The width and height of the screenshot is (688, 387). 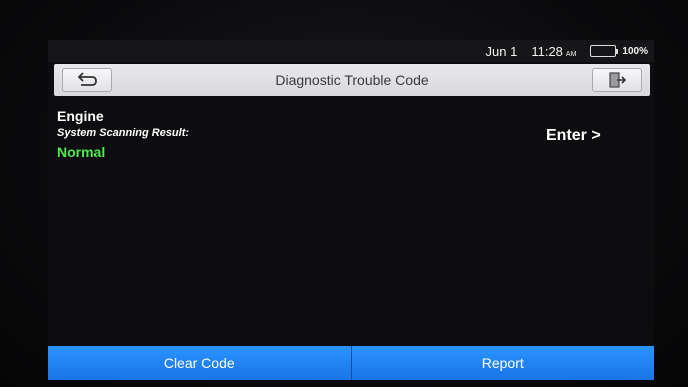 I want to click on back-arrow-icon, so click(x=87, y=79).